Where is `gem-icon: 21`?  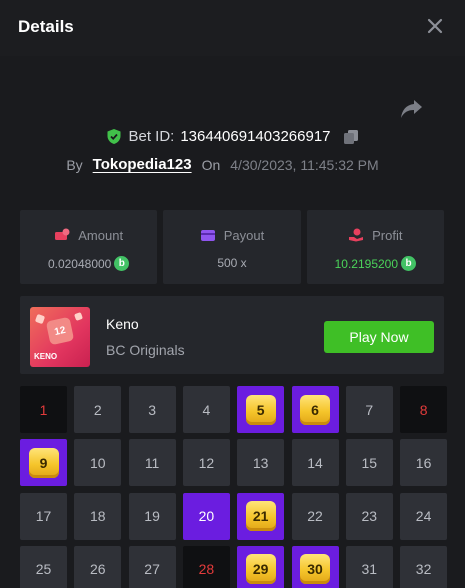
gem-icon: 21 is located at coordinates (260, 516).